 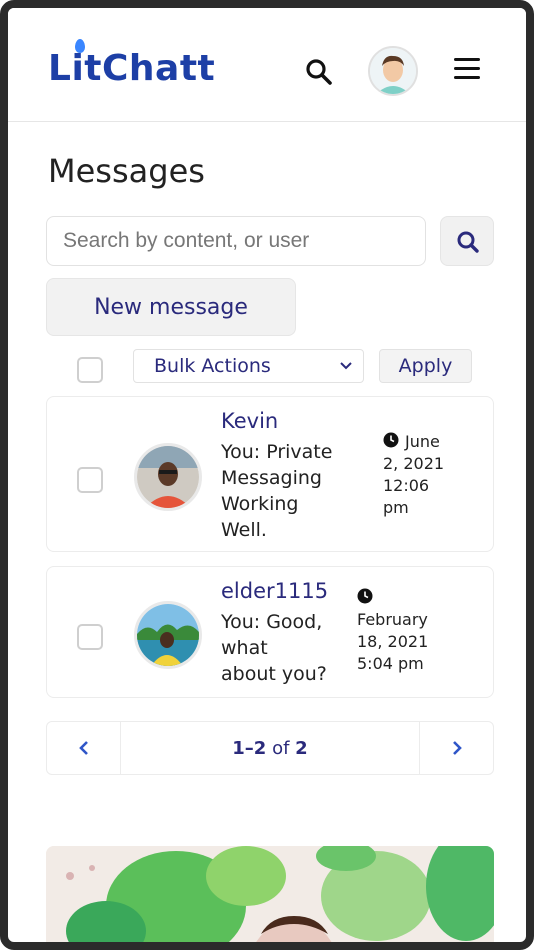 I want to click on chevron-right-icon, so click(x=457, y=748).